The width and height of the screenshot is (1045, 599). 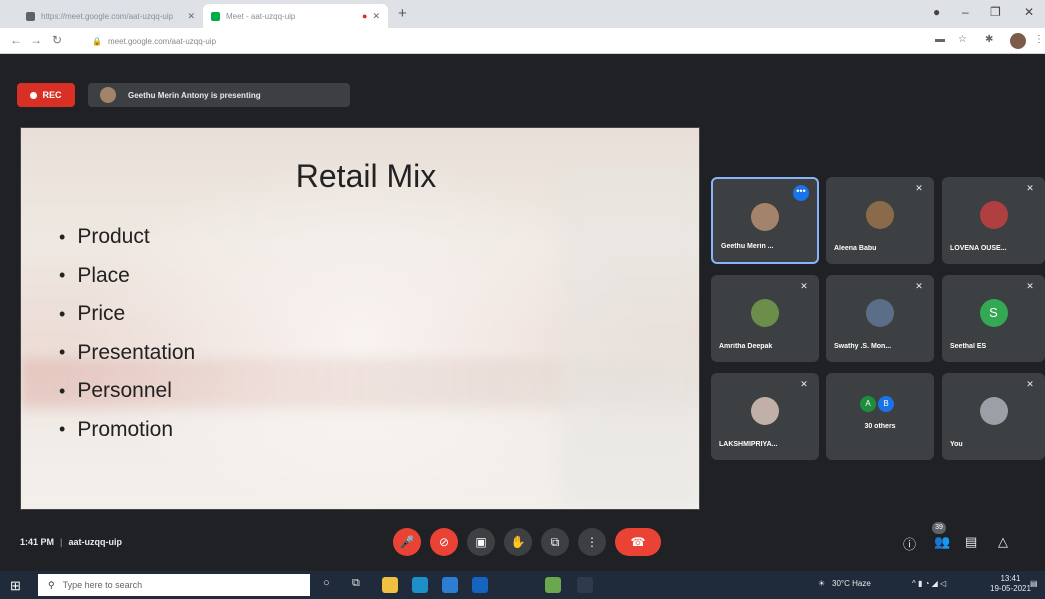 I want to click on slide-title: Retail Mix, so click(x=366, y=176).